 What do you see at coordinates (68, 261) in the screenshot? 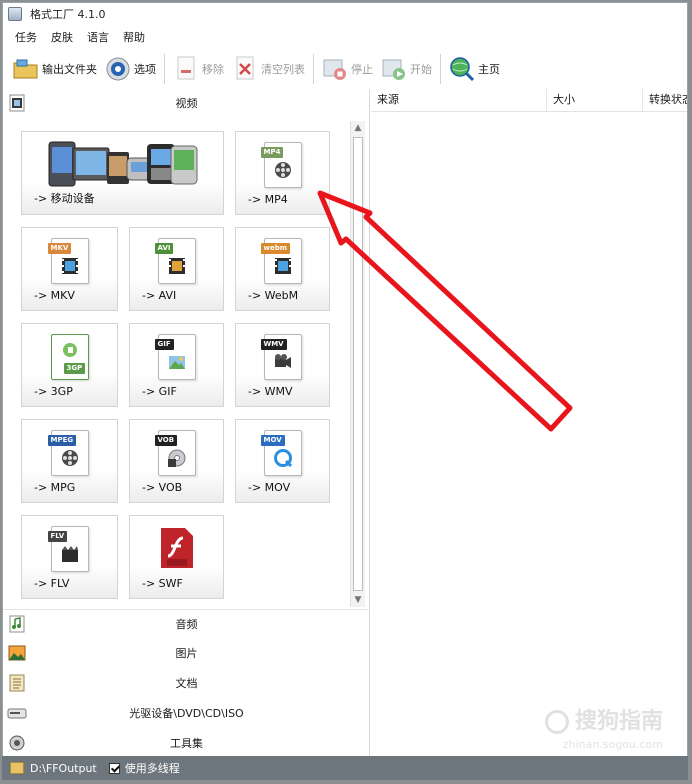
I see `mkv-file-icon: MKV` at bounding box center [68, 261].